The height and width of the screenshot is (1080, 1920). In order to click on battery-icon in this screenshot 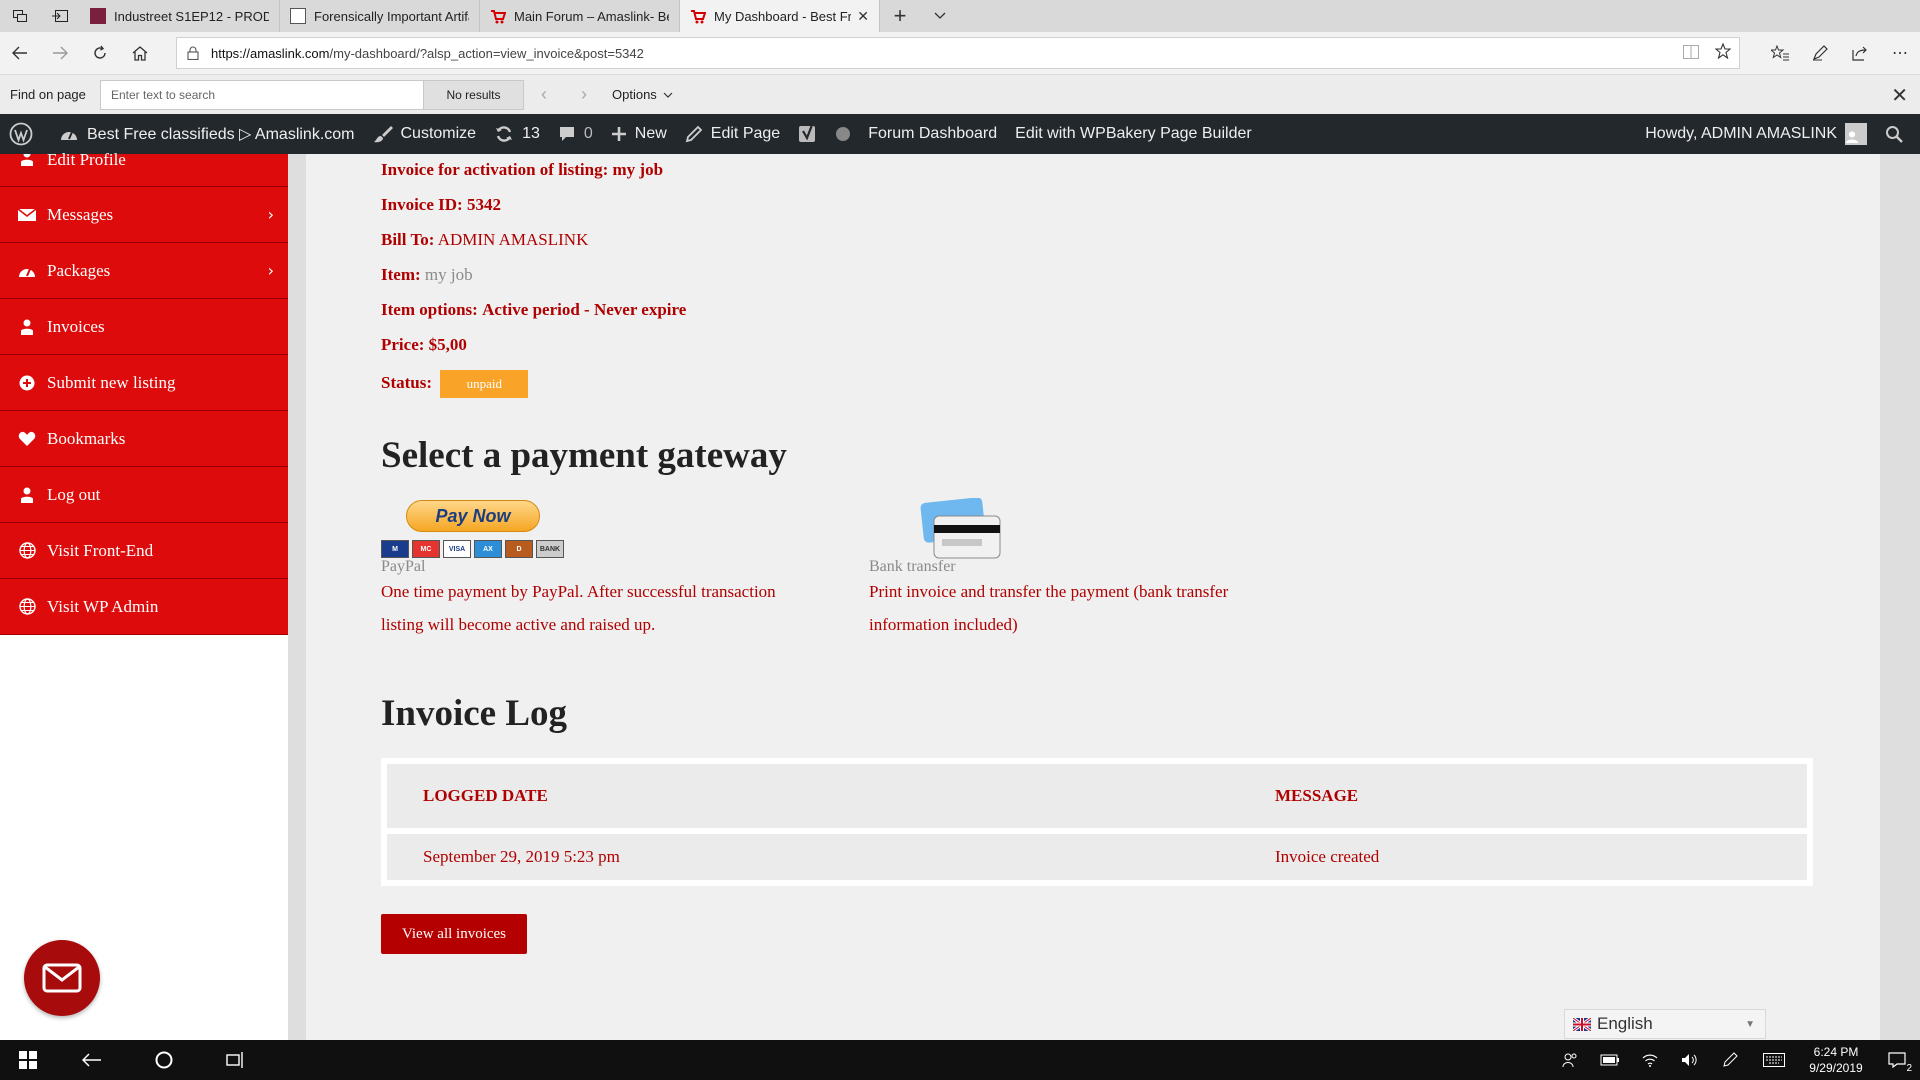, I will do `click(1610, 1060)`.